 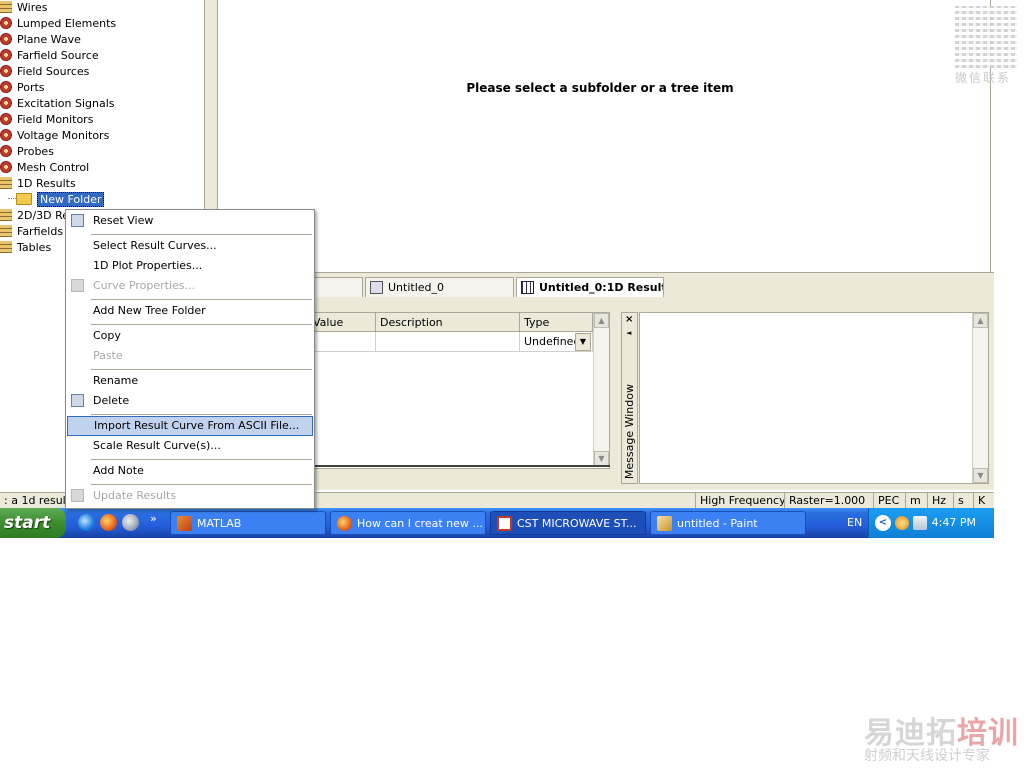 I want to click on firefox-icon, so click(x=108, y=522).